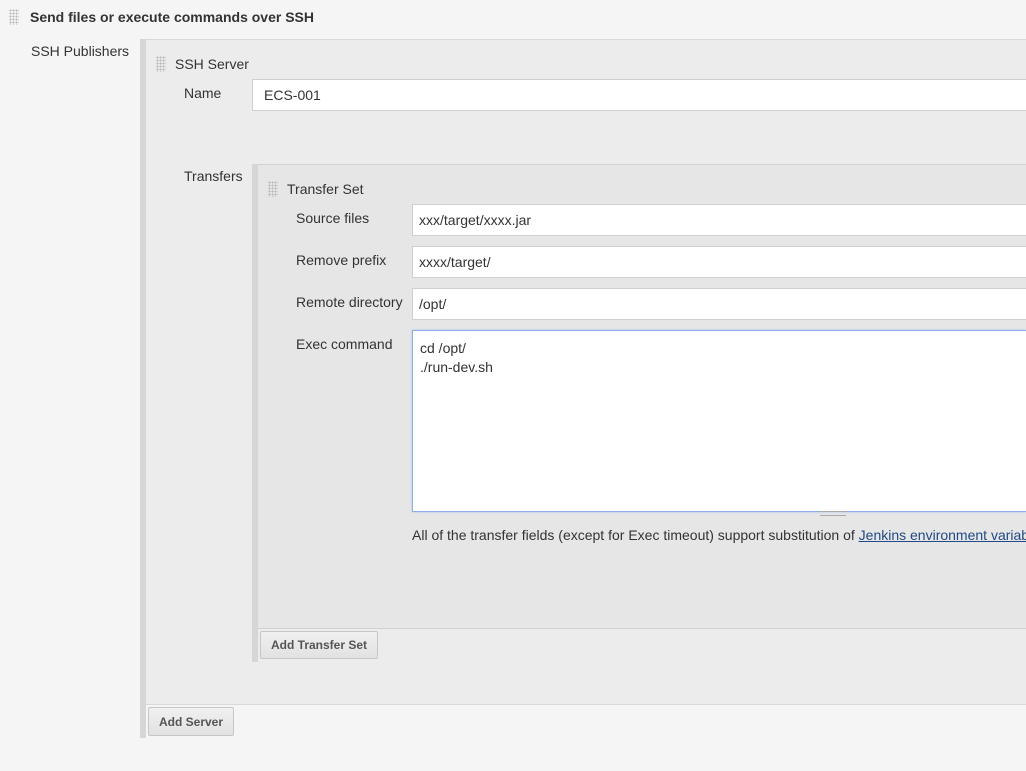 The width and height of the screenshot is (1026, 771). What do you see at coordinates (319, 645) in the screenshot?
I see `add-transfer-set-button: Add Transfer Set` at bounding box center [319, 645].